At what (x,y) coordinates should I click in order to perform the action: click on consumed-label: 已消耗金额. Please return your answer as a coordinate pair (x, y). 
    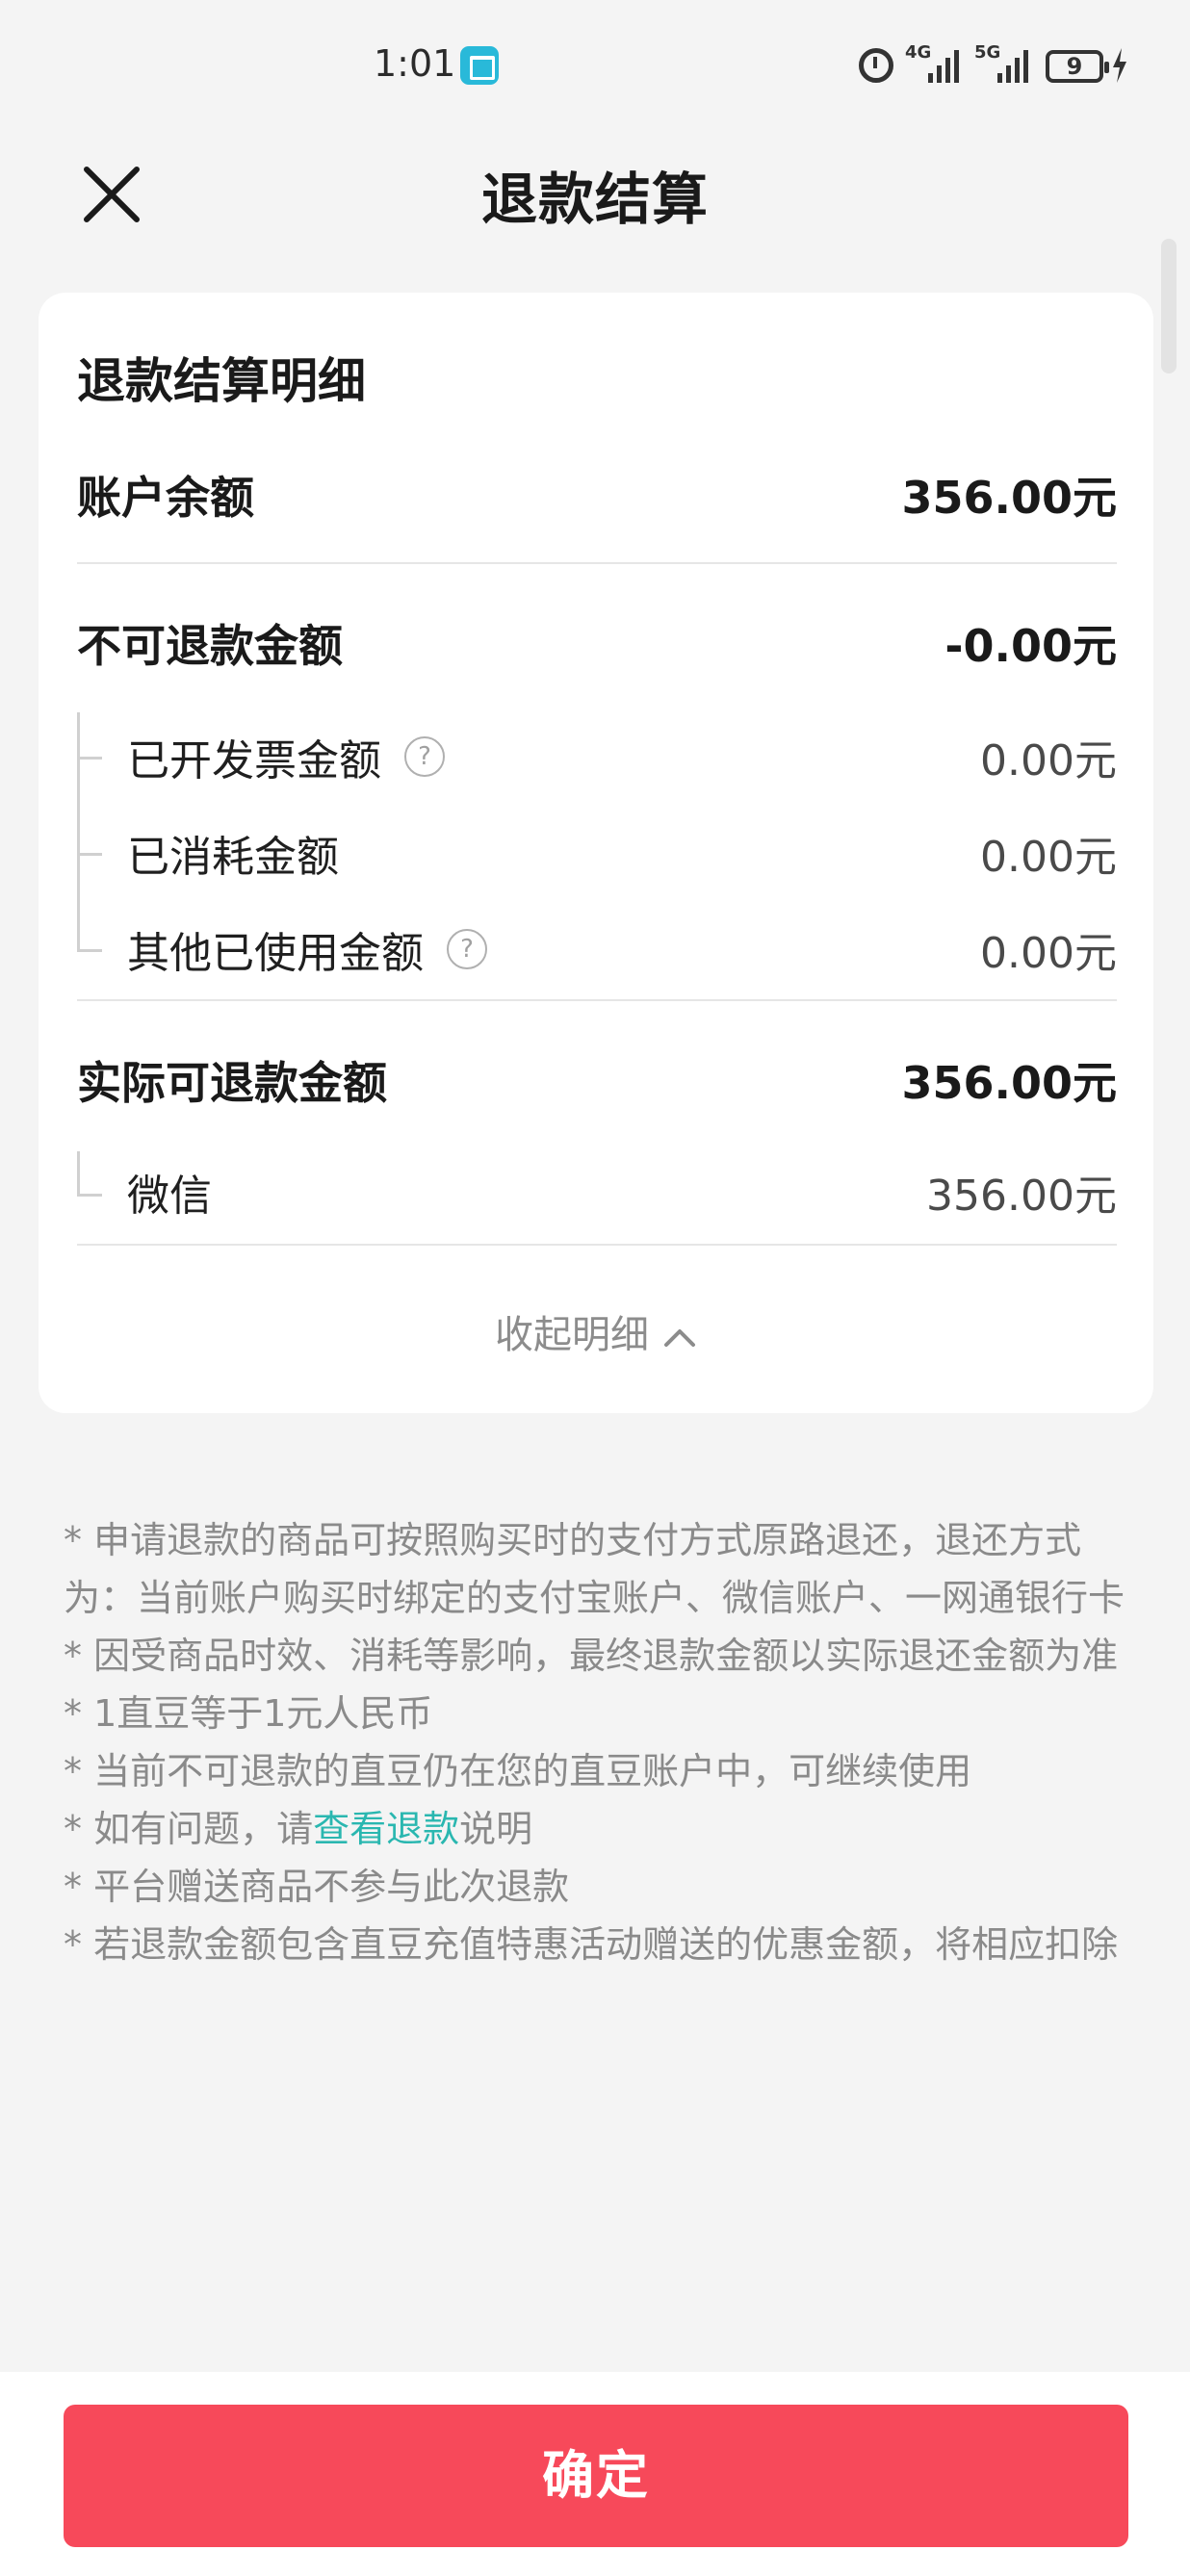
    Looking at the image, I should click on (233, 857).